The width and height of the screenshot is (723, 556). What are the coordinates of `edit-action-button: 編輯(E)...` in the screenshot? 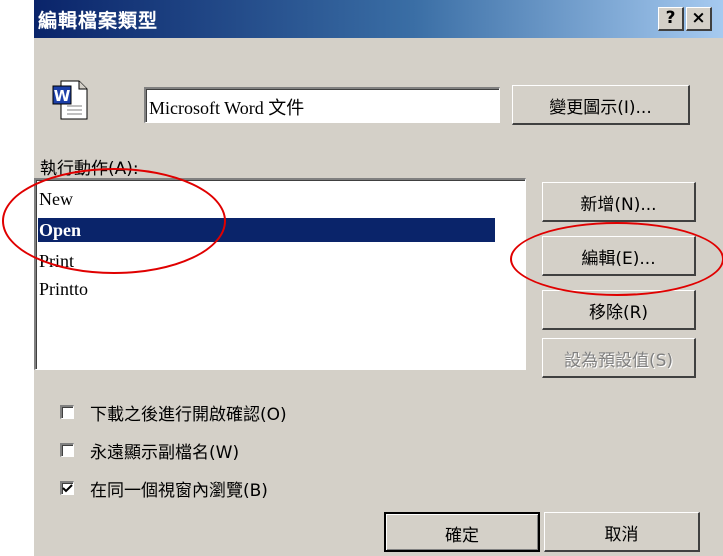 It's located at (619, 256).